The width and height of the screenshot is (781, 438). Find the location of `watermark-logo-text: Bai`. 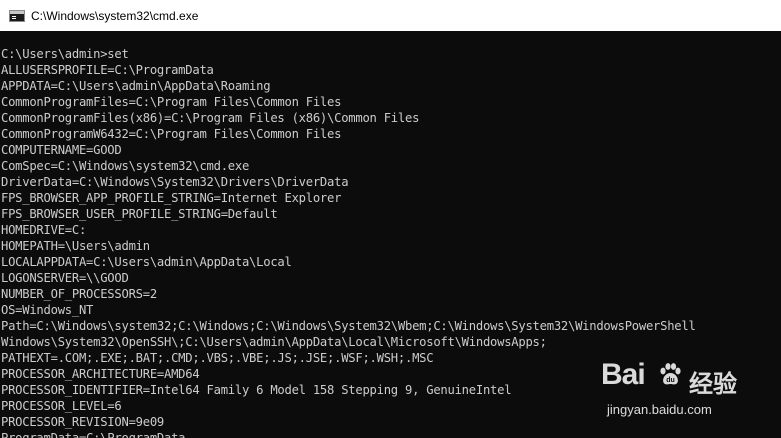

watermark-logo-text: Bai is located at coordinates (623, 374).